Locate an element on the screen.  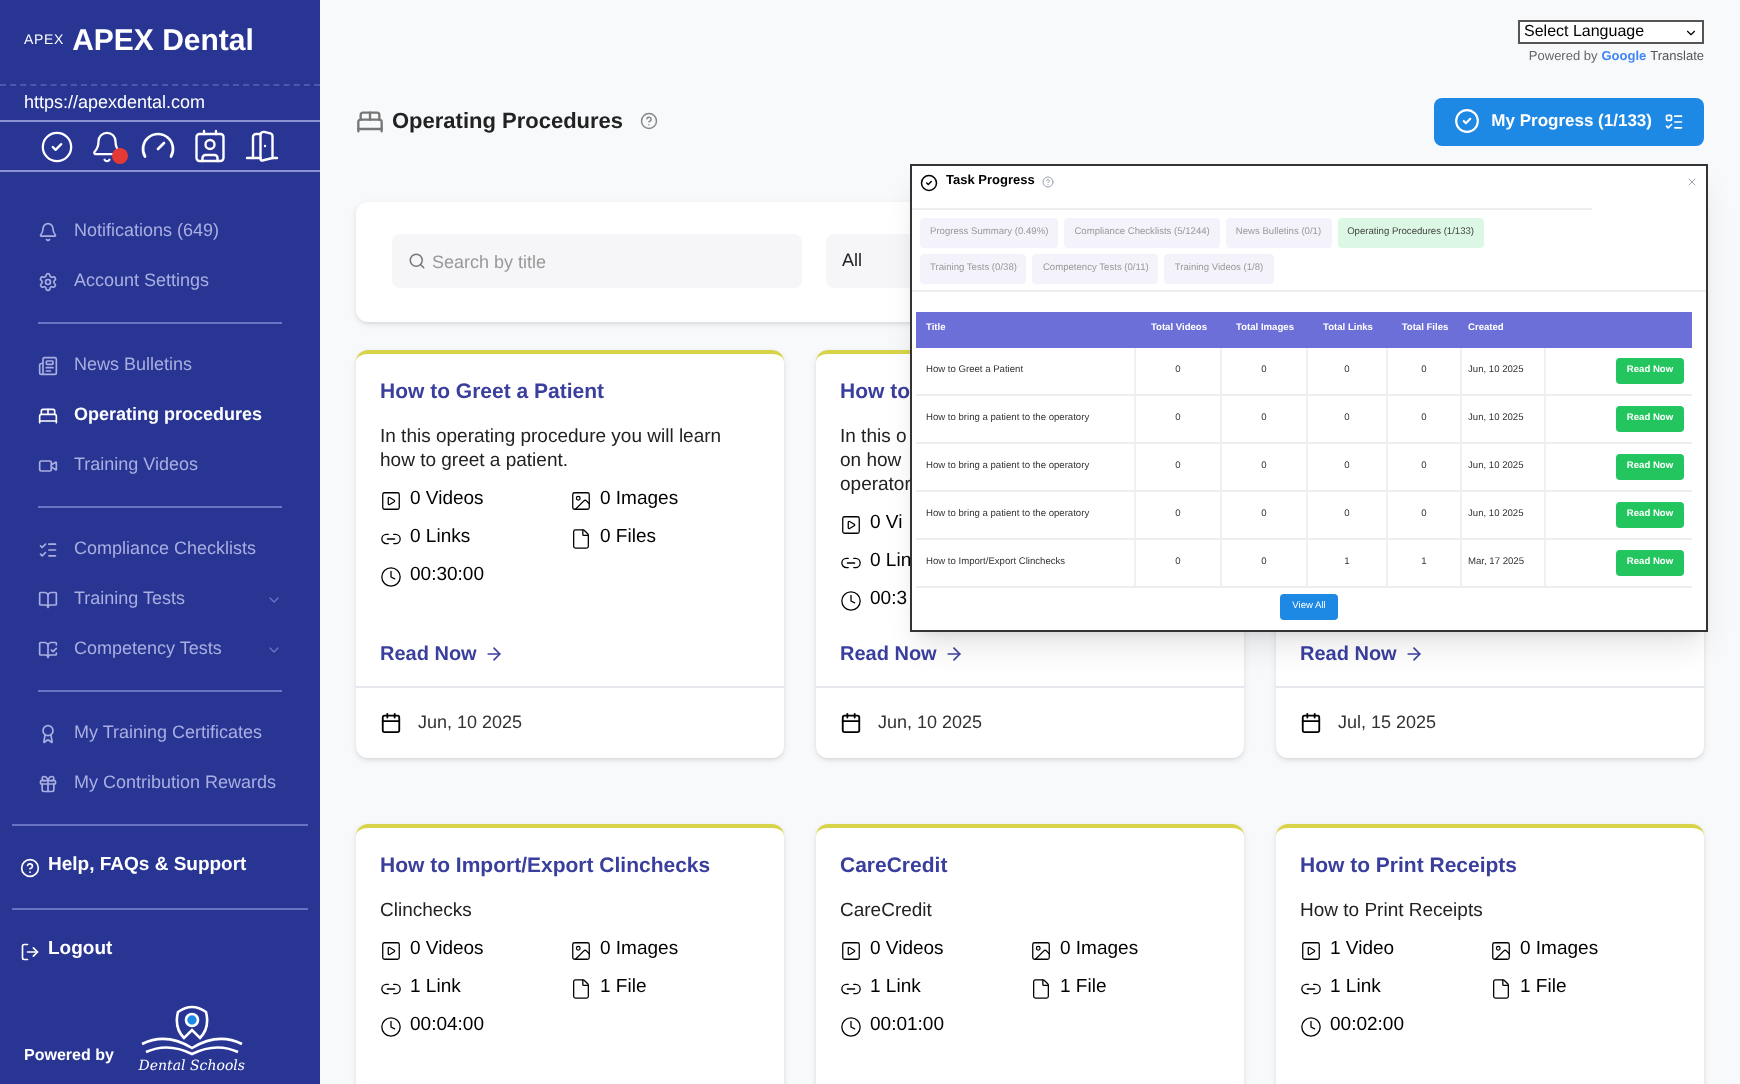
dashboard-icon is located at coordinates (158, 146).